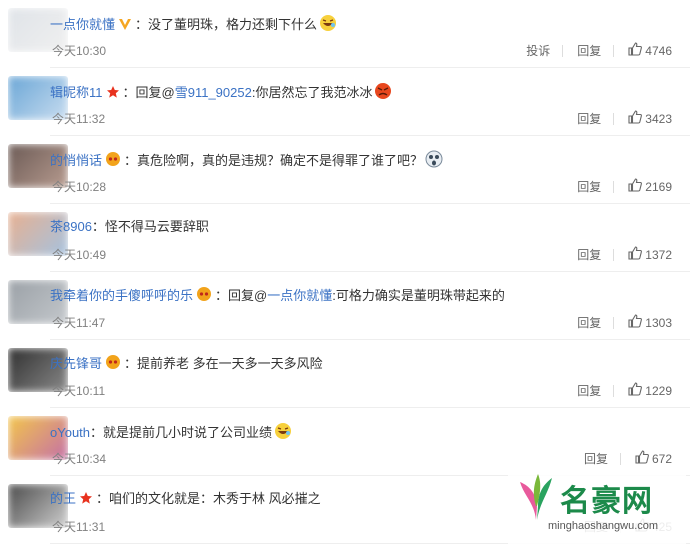 Image resolution: width=690 pixels, height=547 pixels. Describe the element at coordinates (181, 432) in the screenshot. I see `comment-text: ：就是提前几小时说了公司业绩` at that location.